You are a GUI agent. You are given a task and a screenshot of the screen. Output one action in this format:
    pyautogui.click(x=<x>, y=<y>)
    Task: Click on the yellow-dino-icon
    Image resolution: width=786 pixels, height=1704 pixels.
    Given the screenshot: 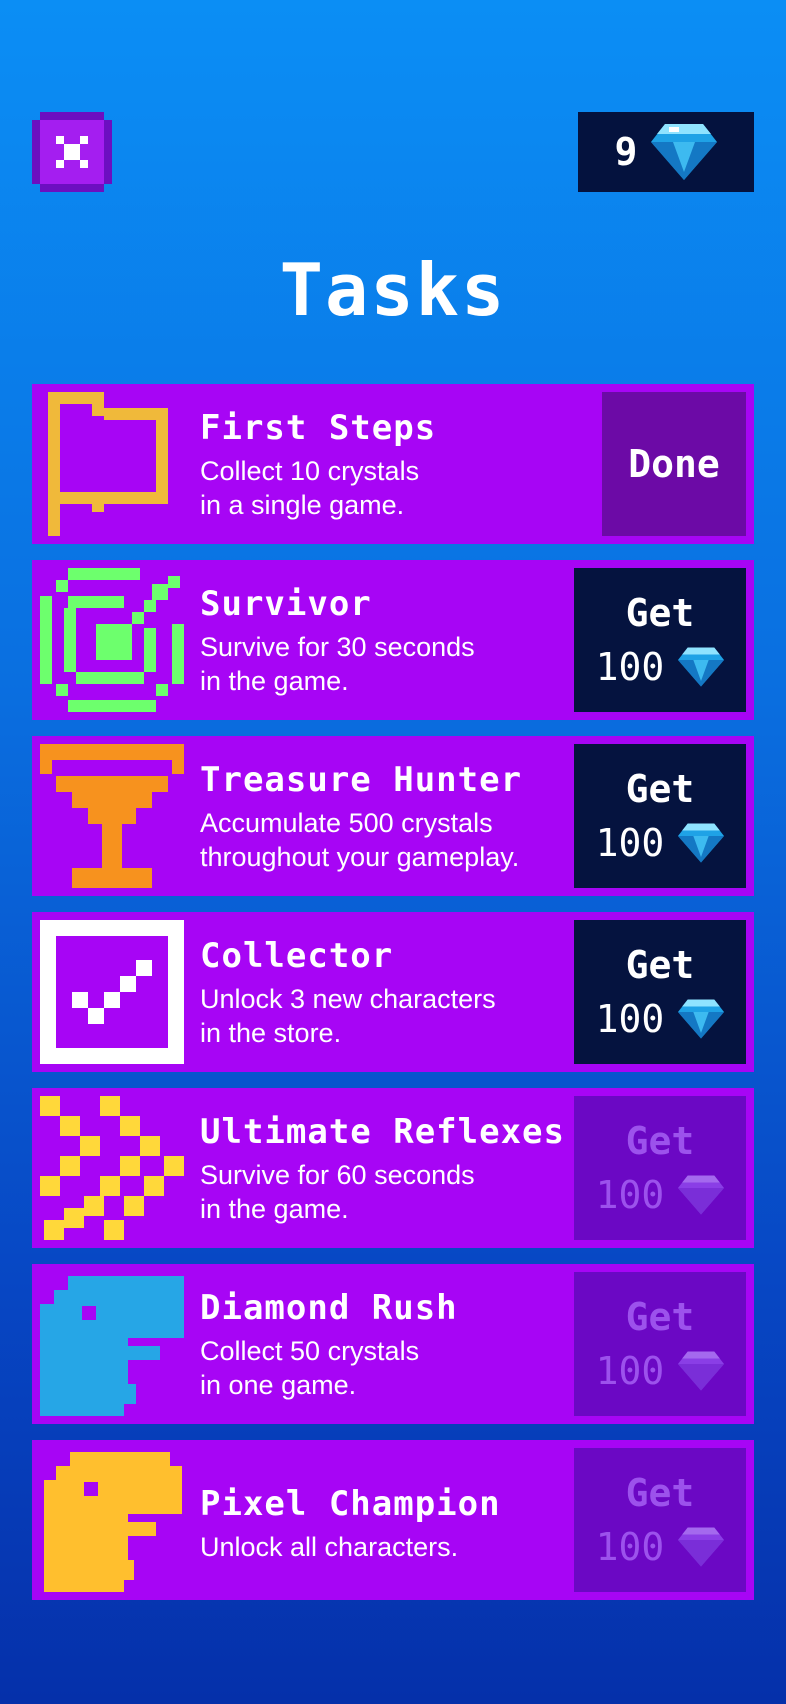 What is the action you would take?
    pyautogui.click(x=112, y=1520)
    